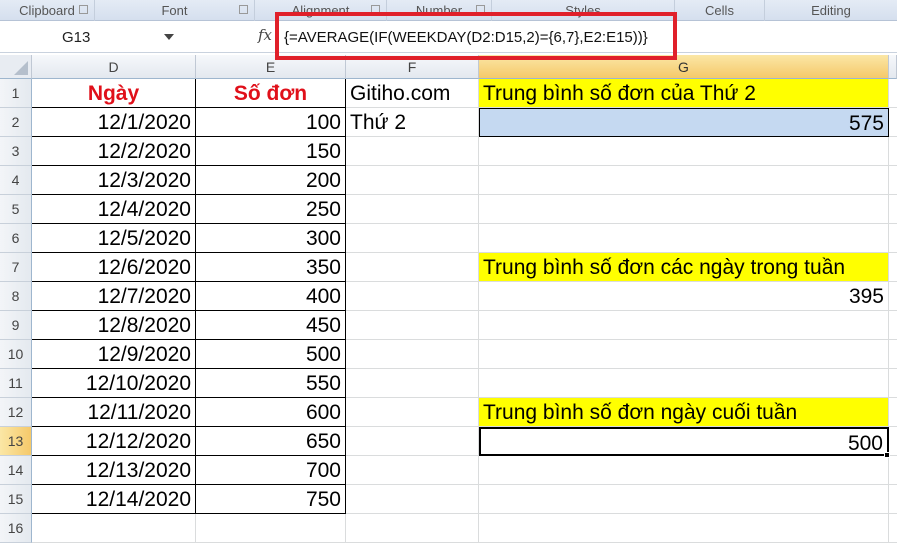  I want to click on cell-e5: 250, so click(271, 209).